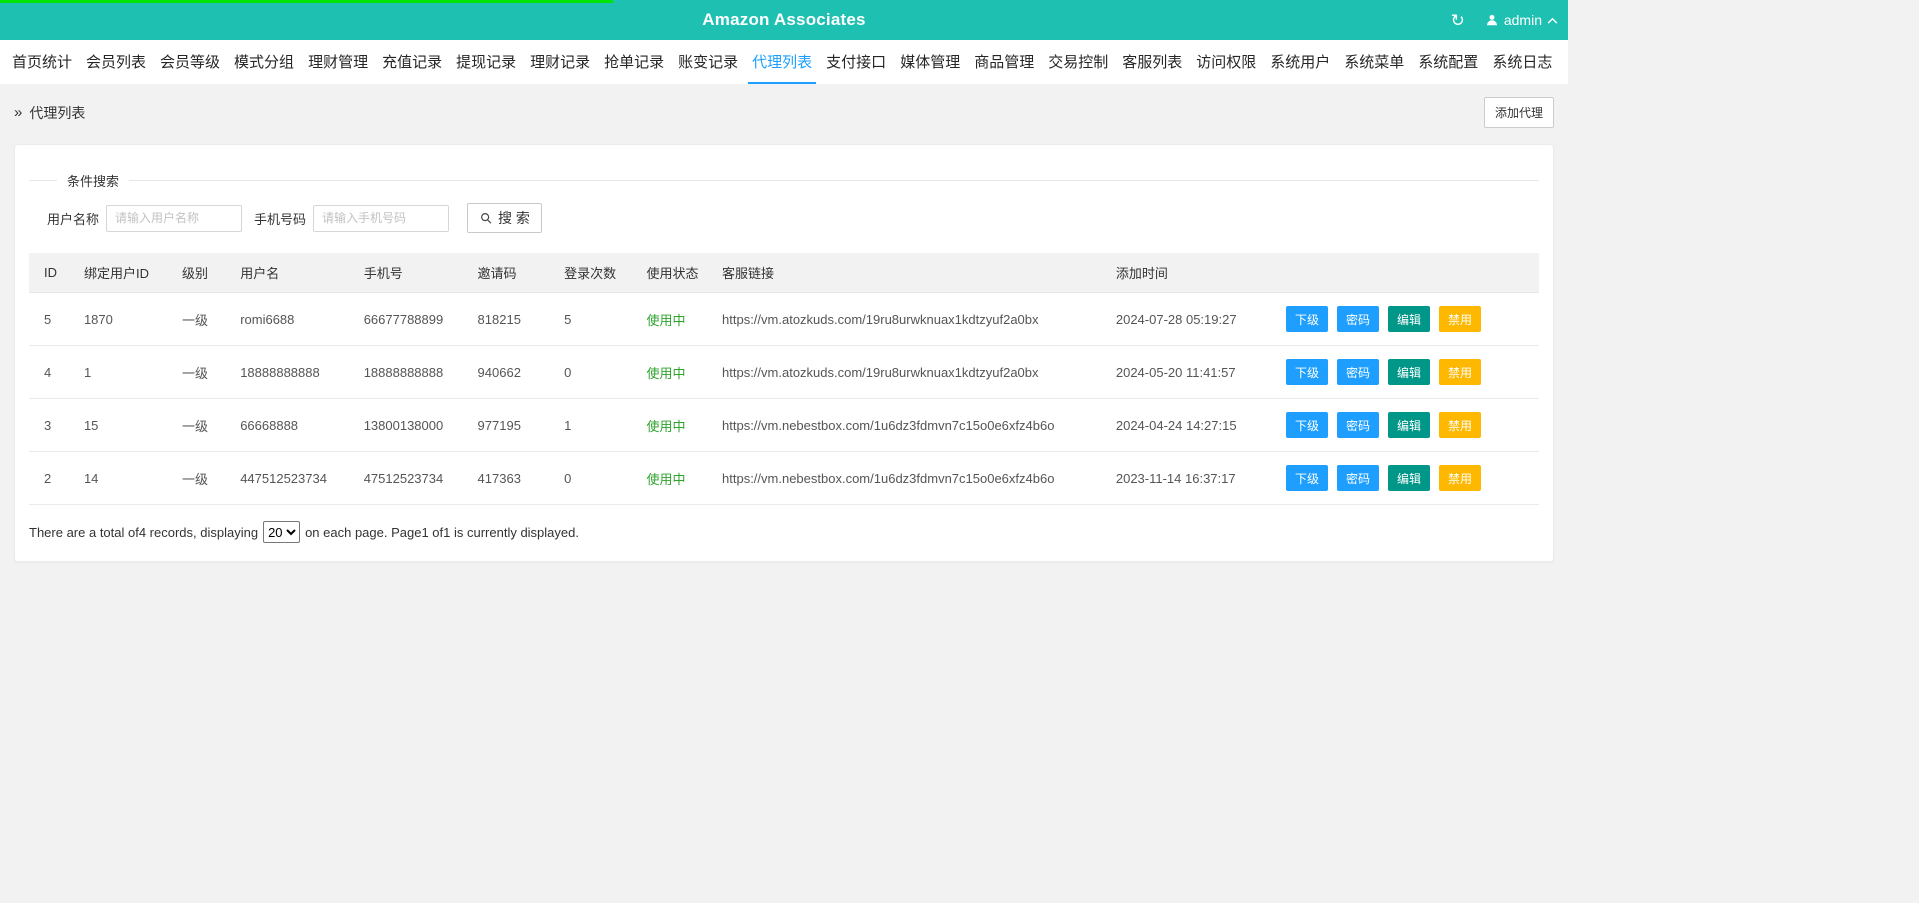  What do you see at coordinates (410, 319) in the screenshot?
I see `cell-phone: 66677788899` at bounding box center [410, 319].